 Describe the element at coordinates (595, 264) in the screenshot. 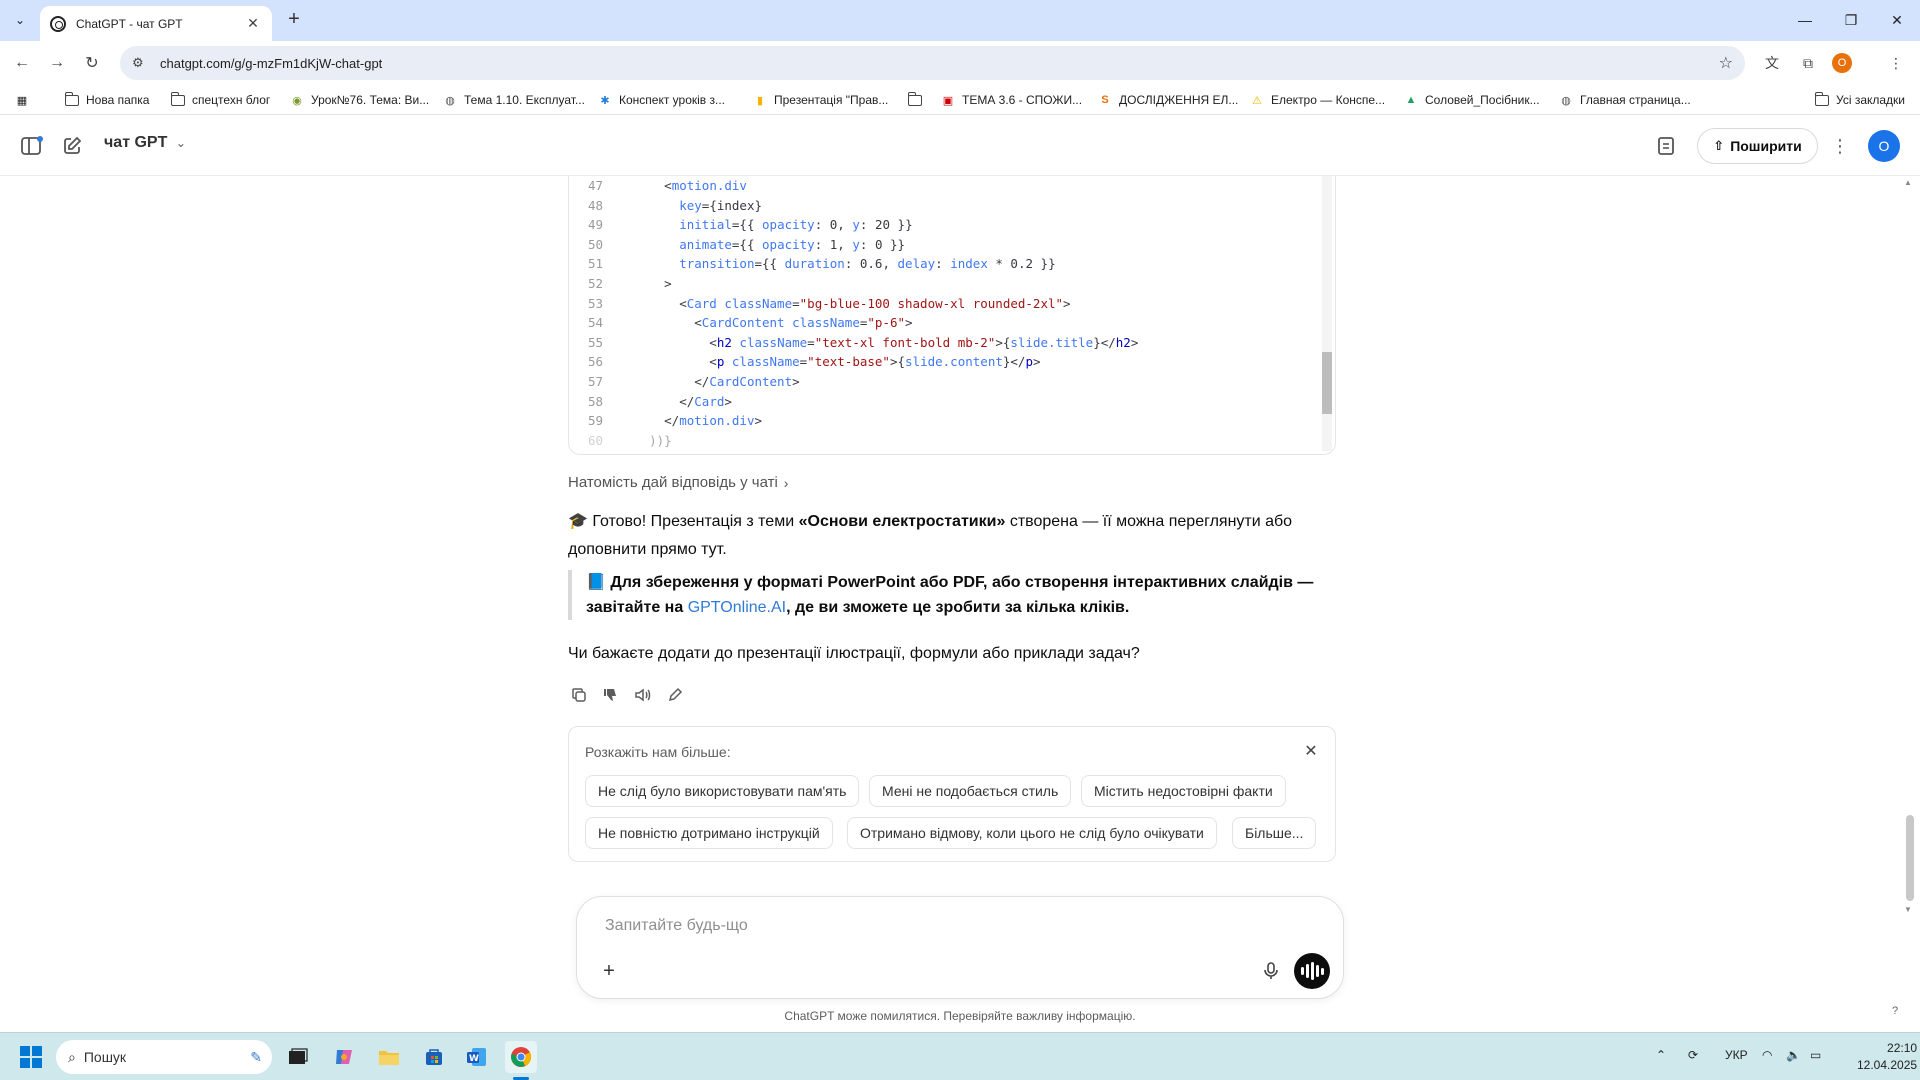

I see `line-number: 51` at that location.